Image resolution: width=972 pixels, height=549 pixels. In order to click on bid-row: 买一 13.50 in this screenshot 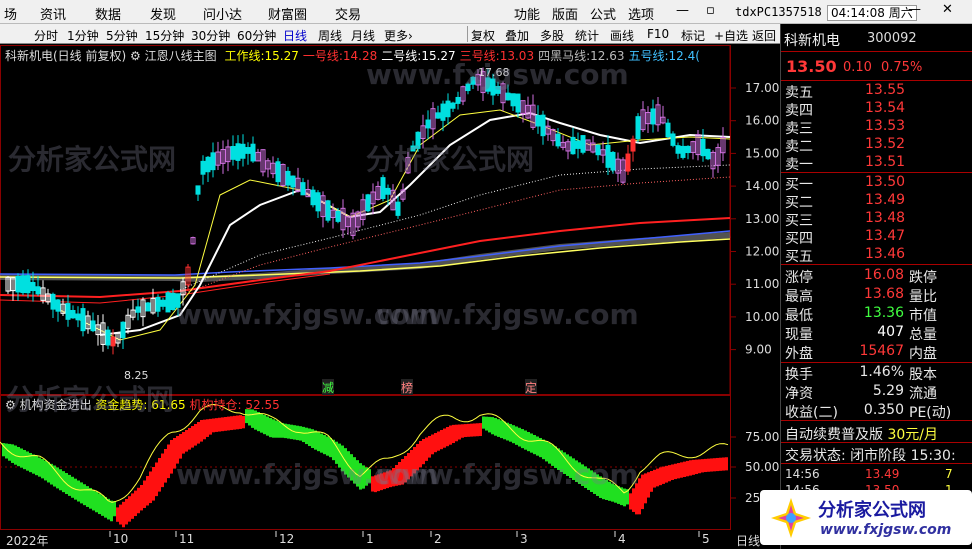, I will do `click(877, 183)`.